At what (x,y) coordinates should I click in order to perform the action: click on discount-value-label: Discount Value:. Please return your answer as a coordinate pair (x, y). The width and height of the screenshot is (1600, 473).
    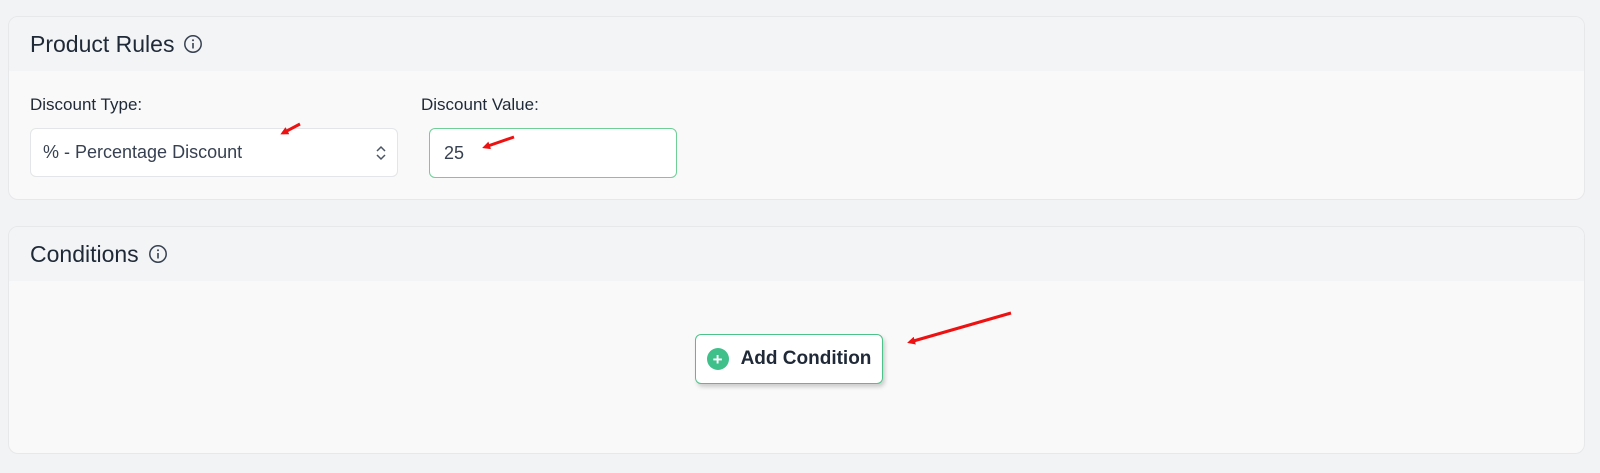
    Looking at the image, I should click on (480, 104).